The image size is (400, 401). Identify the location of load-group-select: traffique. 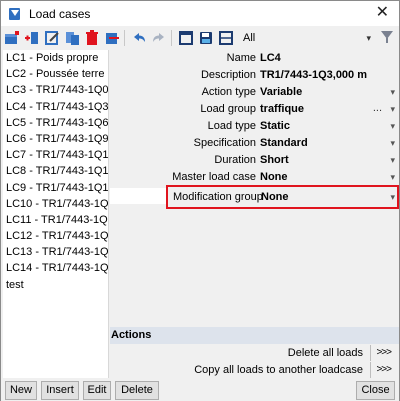
(282, 109).